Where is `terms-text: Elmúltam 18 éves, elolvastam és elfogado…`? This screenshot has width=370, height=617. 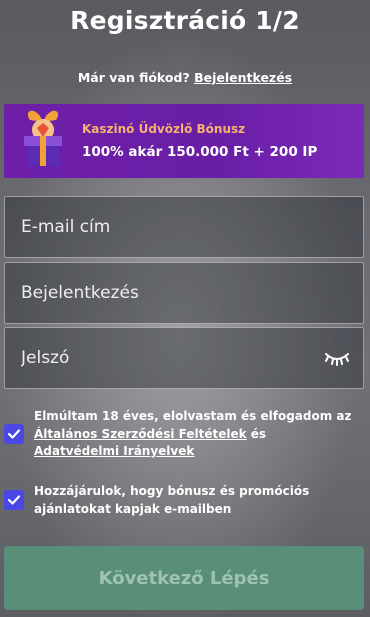 terms-text: Elmúltam 18 éves, elolvastam és elfogado… is located at coordinates (199, 434).